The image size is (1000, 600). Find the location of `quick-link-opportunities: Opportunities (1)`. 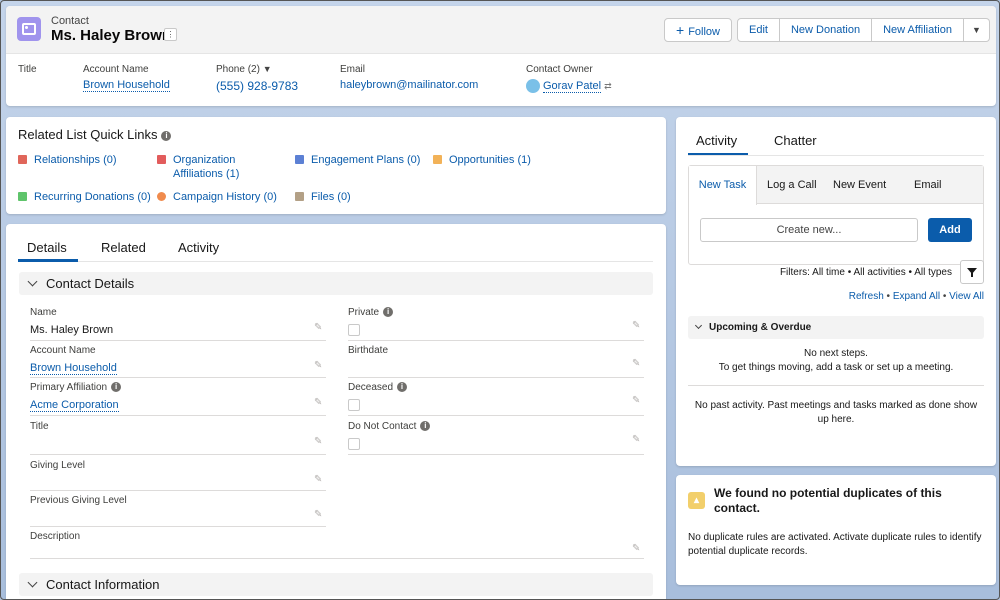

quick-link-opportunities: Opportunities (1) is located at coordinates (482, 160).